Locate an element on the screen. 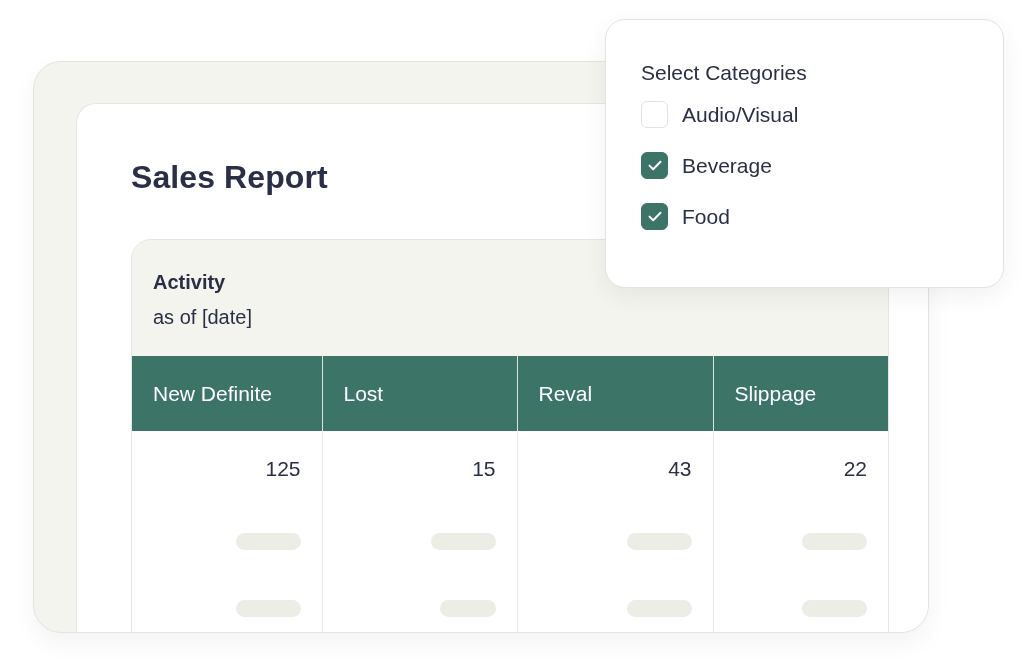 Image resolution: width=1024 pixels, height=666 pixels. activity-subtitle: as of [date] is located at coordinates (202, 317).